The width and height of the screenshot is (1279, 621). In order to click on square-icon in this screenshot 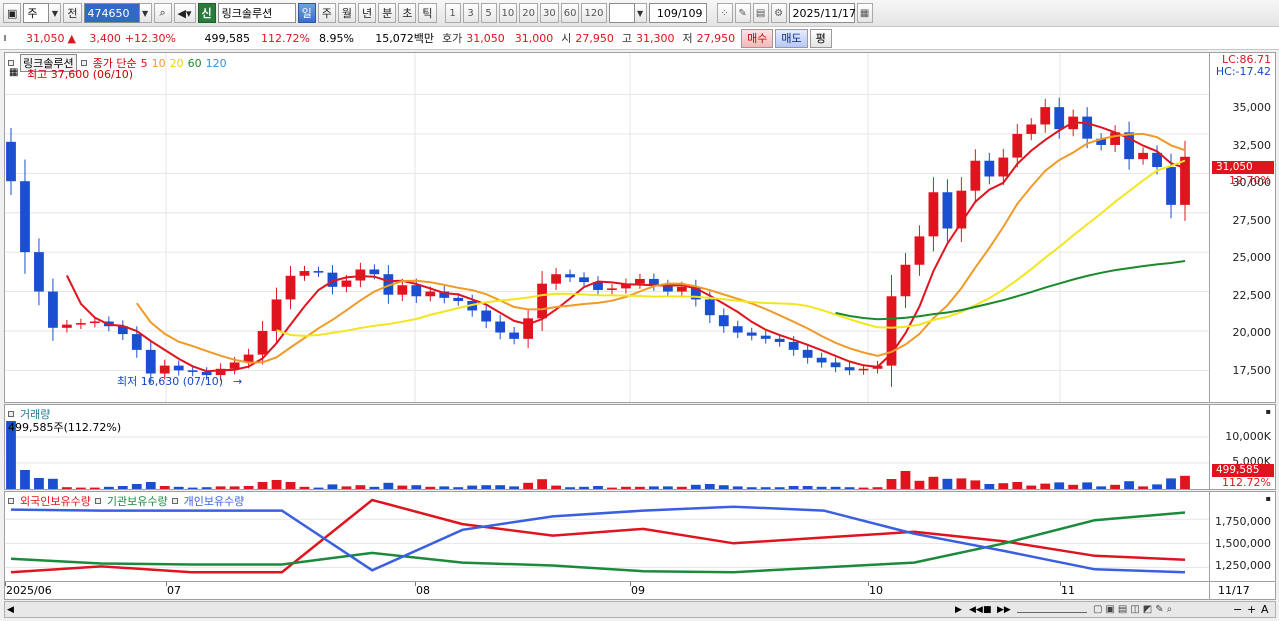, I will do `click(5, 38)`.